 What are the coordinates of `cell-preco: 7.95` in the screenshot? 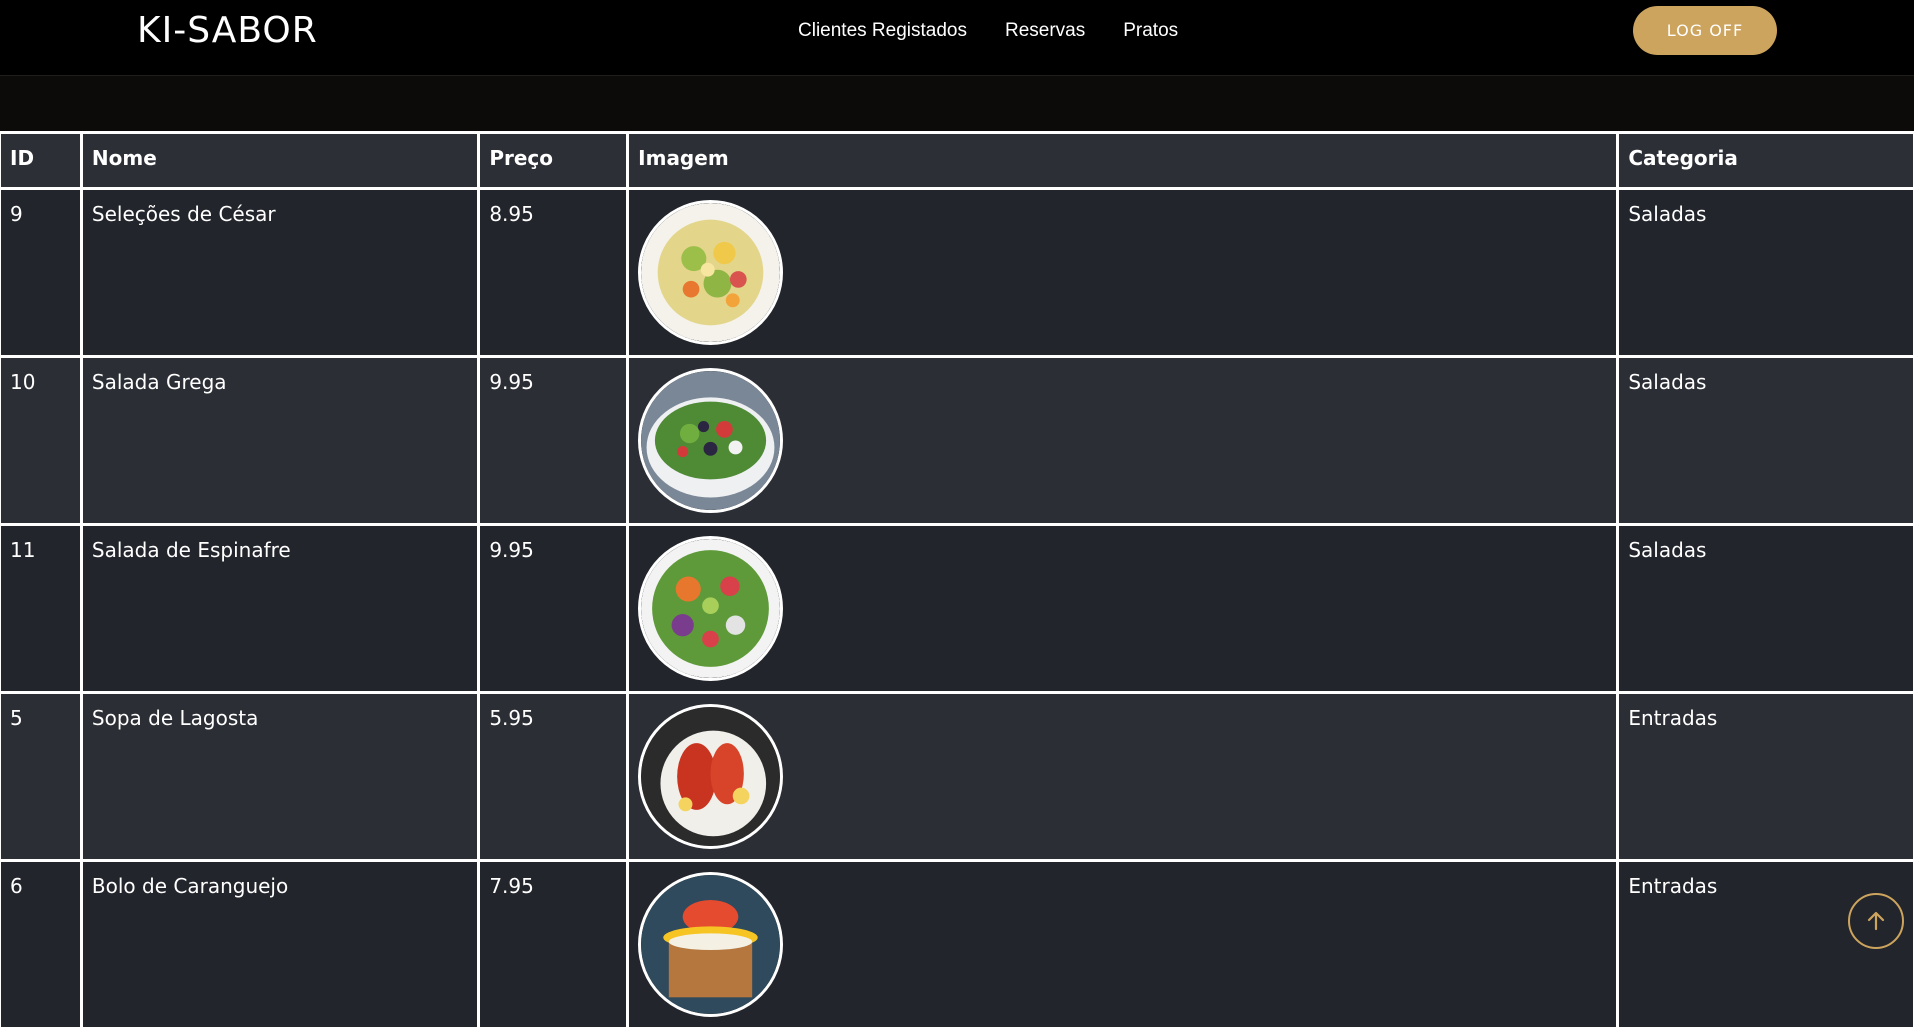 It's located at (553, 944).